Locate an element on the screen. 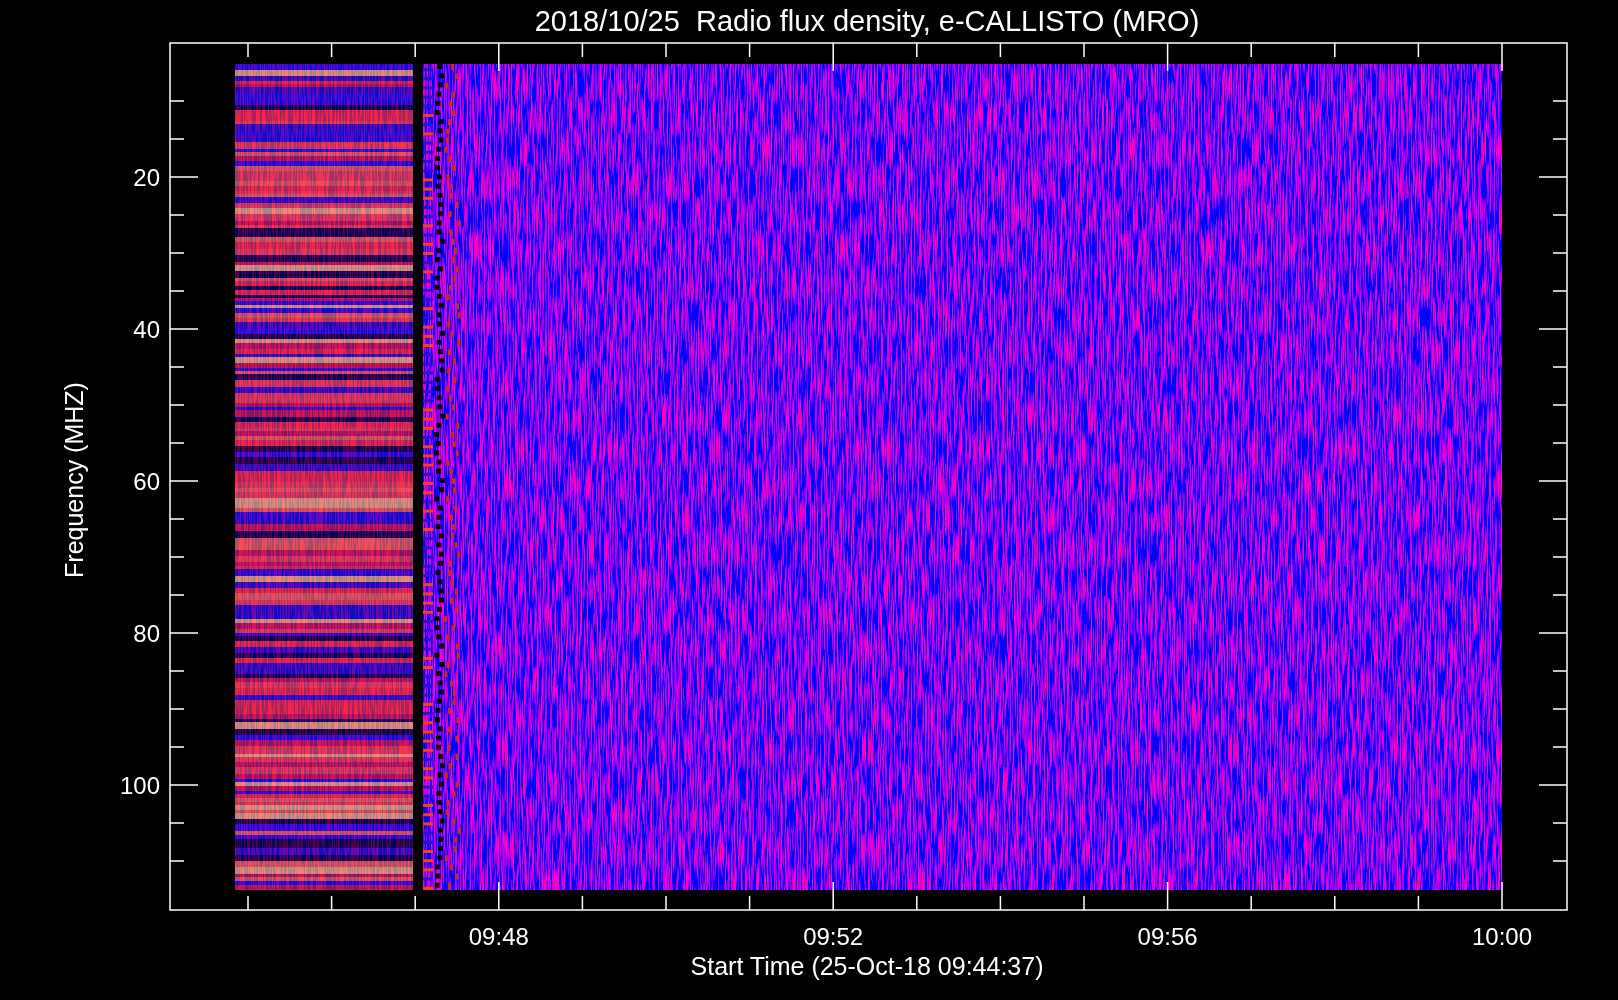 This screenshot has width=1618, height=1000. tick-label: 09:48 is located at coordinates (498, 936).